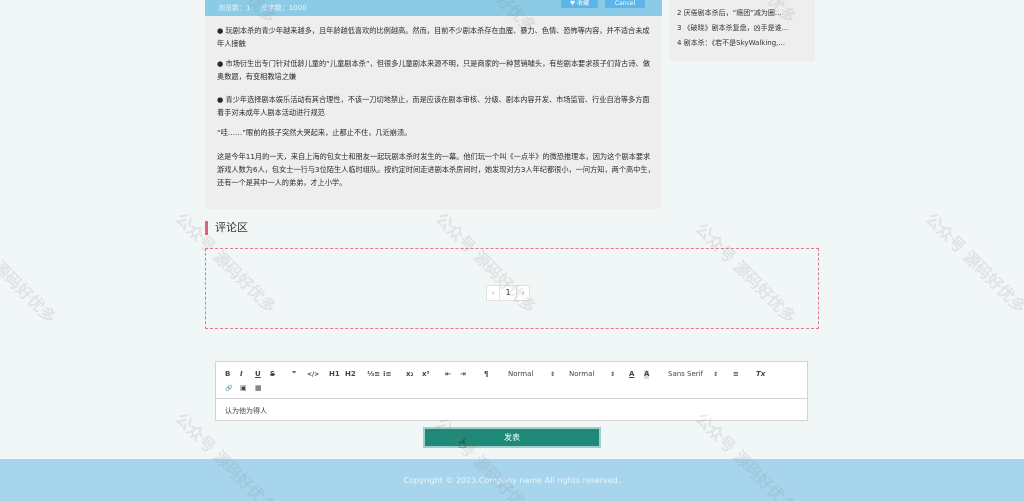 The height and width of the screenshot is (501, 1024). What do you see at coordinates (410, 374) in the screenshot?
I see `subscript-button: x₂` at bounding box center [410, 374].